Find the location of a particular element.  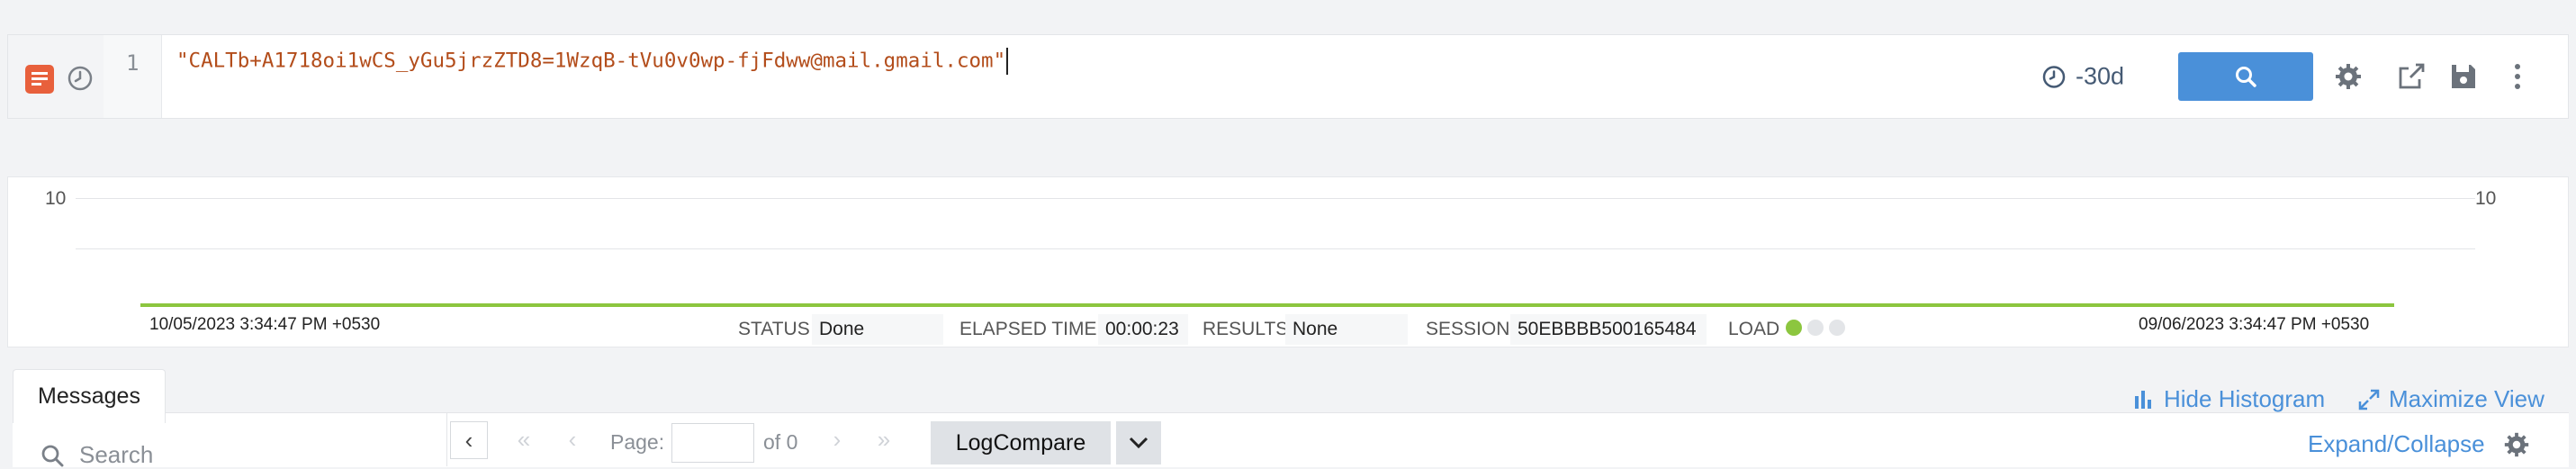

next-page-button: › is located at coordinates (837, 439).